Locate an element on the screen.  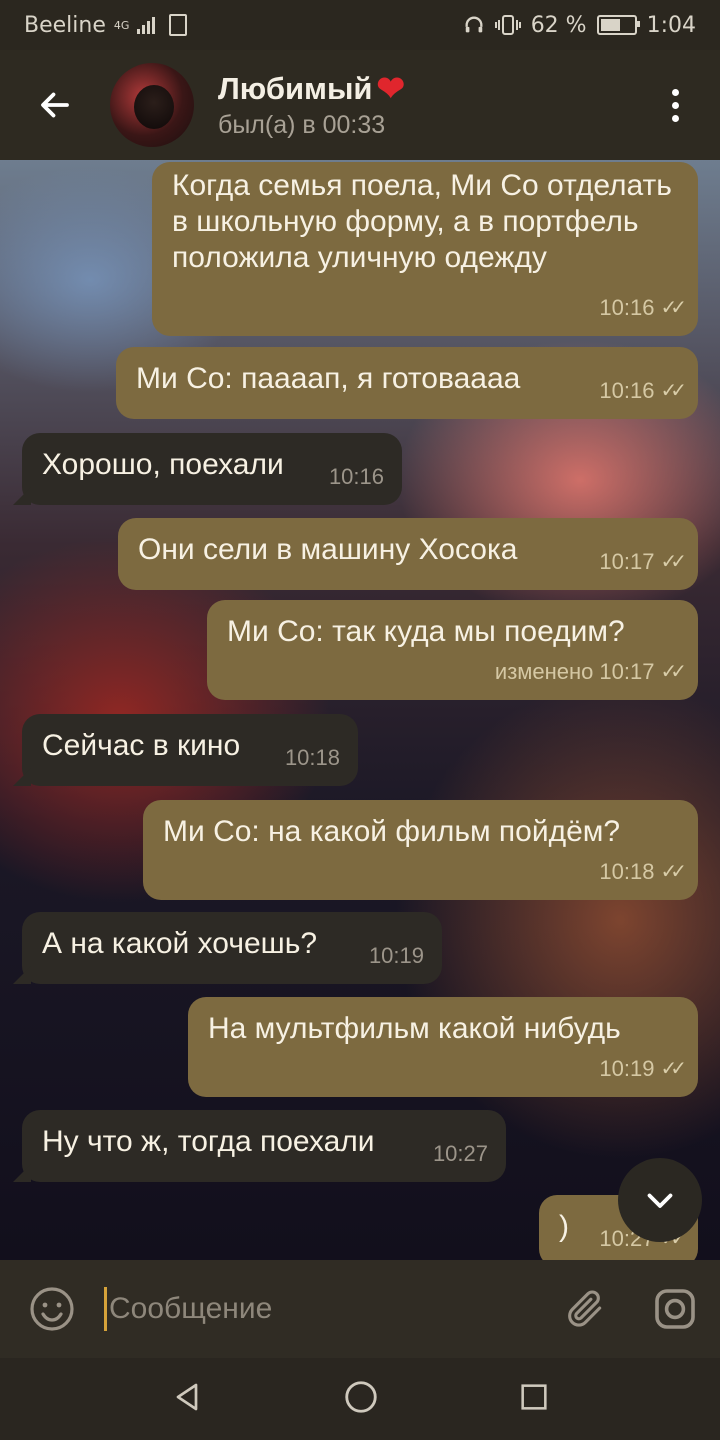
message-text: На мультфильм какой нибудь is located at coordinates (414, 1028).